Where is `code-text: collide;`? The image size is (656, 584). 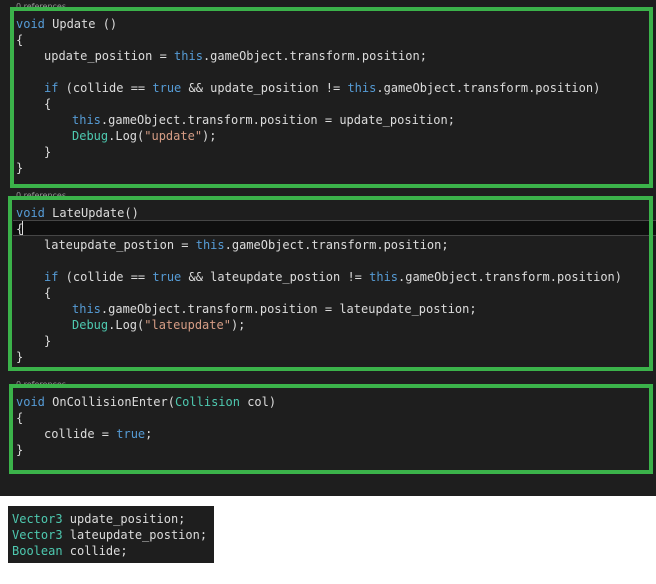
code-text: collide; is located at coordinates (95, 551).